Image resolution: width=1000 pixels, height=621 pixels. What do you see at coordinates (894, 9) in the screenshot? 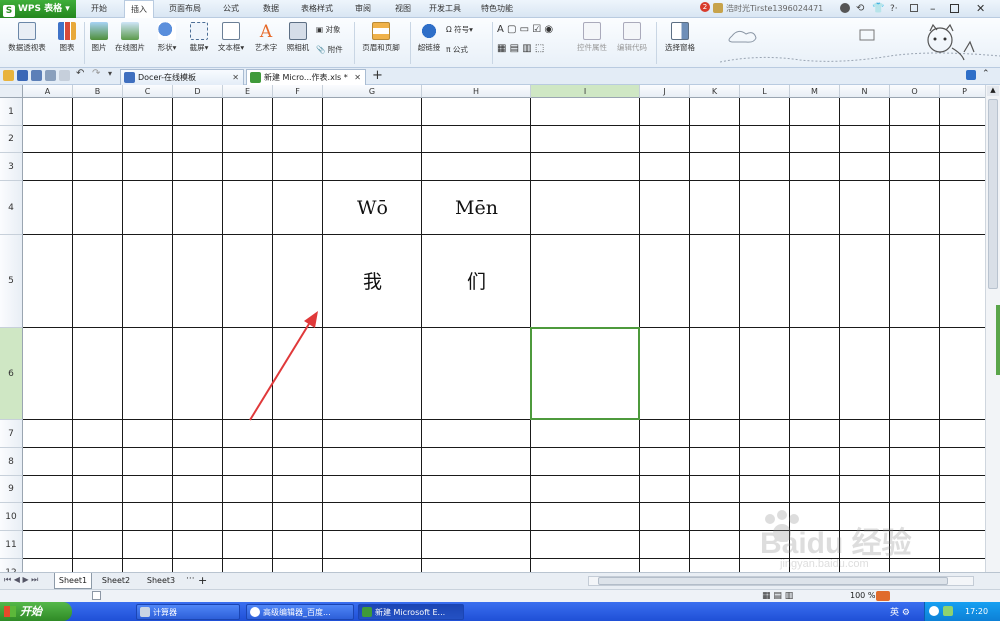
I see `help-icon: ?·` at bounding box center [894, 9].